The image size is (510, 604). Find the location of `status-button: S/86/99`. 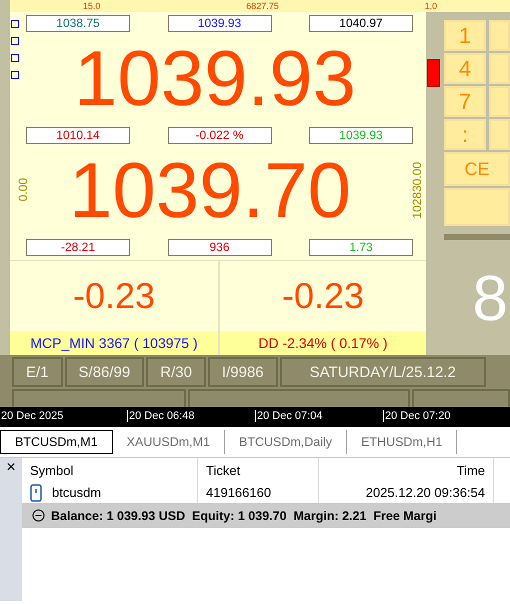

status-button: S/86/99 is located at coordinates (104, 372).